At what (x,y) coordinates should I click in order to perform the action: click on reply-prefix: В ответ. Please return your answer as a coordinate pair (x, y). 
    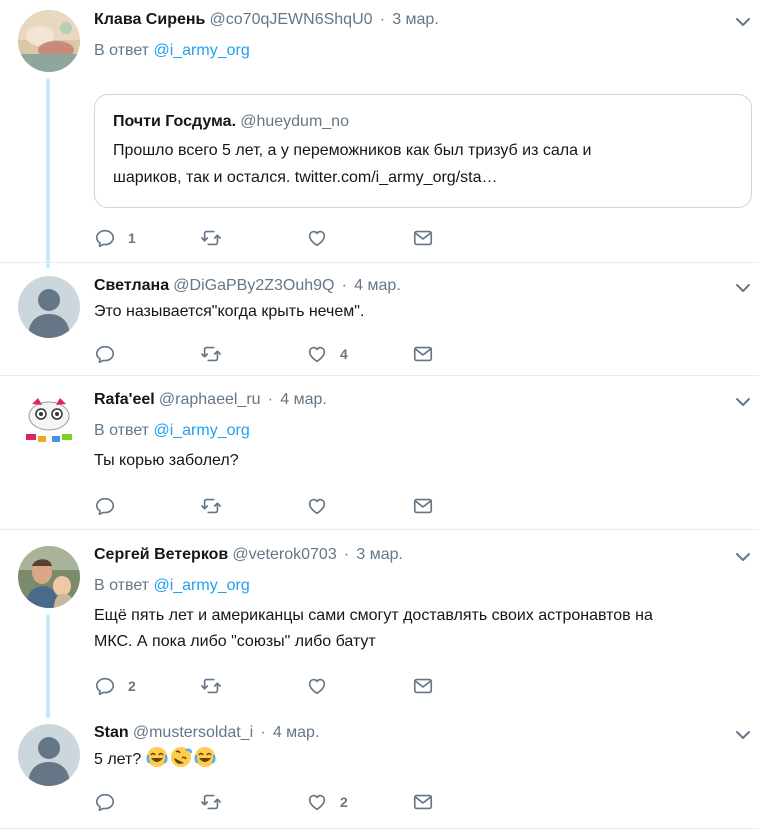
    Looking at the image, I should click on (124, 430).